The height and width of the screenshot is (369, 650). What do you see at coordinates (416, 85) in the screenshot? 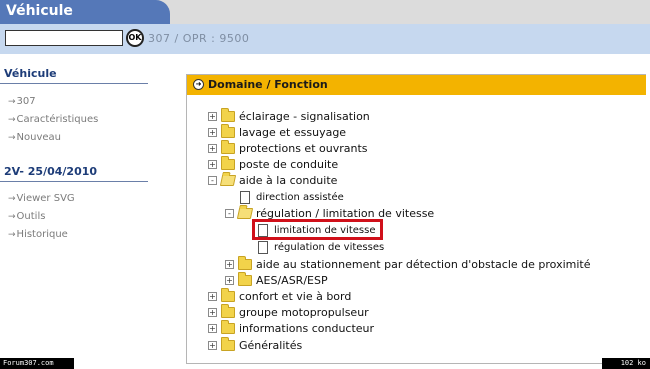
I see `panel-header: ➜ Domaine / Fonction` at bounding box center [416, 85].